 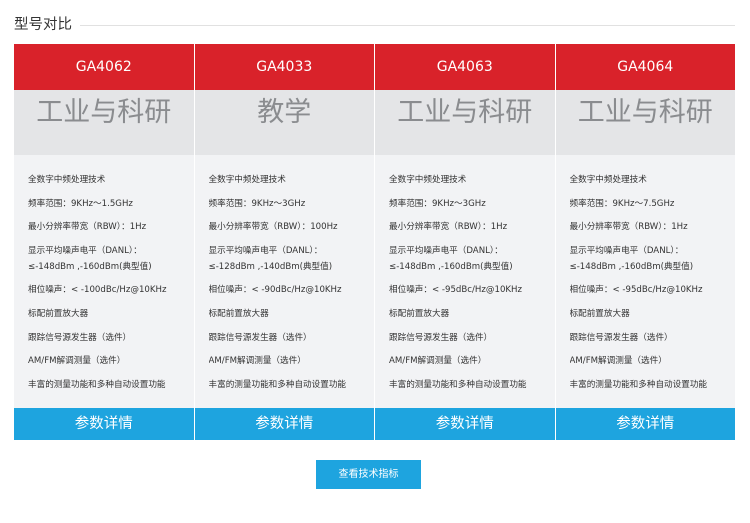 What do you see at coordinates (275, 290) in the screenshot?
I see `spec-item: 相位噪声：< -90dBc/Hz@10KHz` at bounding box center [275, 290].